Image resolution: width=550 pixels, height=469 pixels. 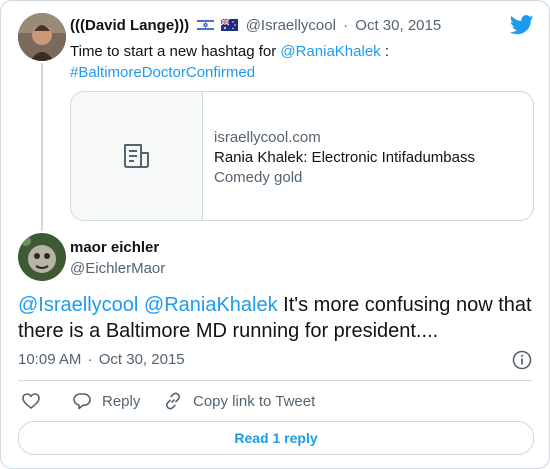 What do you see at coordinates (275, 380) in the screenshot?
I see `actions-divider` at bounding box center [275, 380].